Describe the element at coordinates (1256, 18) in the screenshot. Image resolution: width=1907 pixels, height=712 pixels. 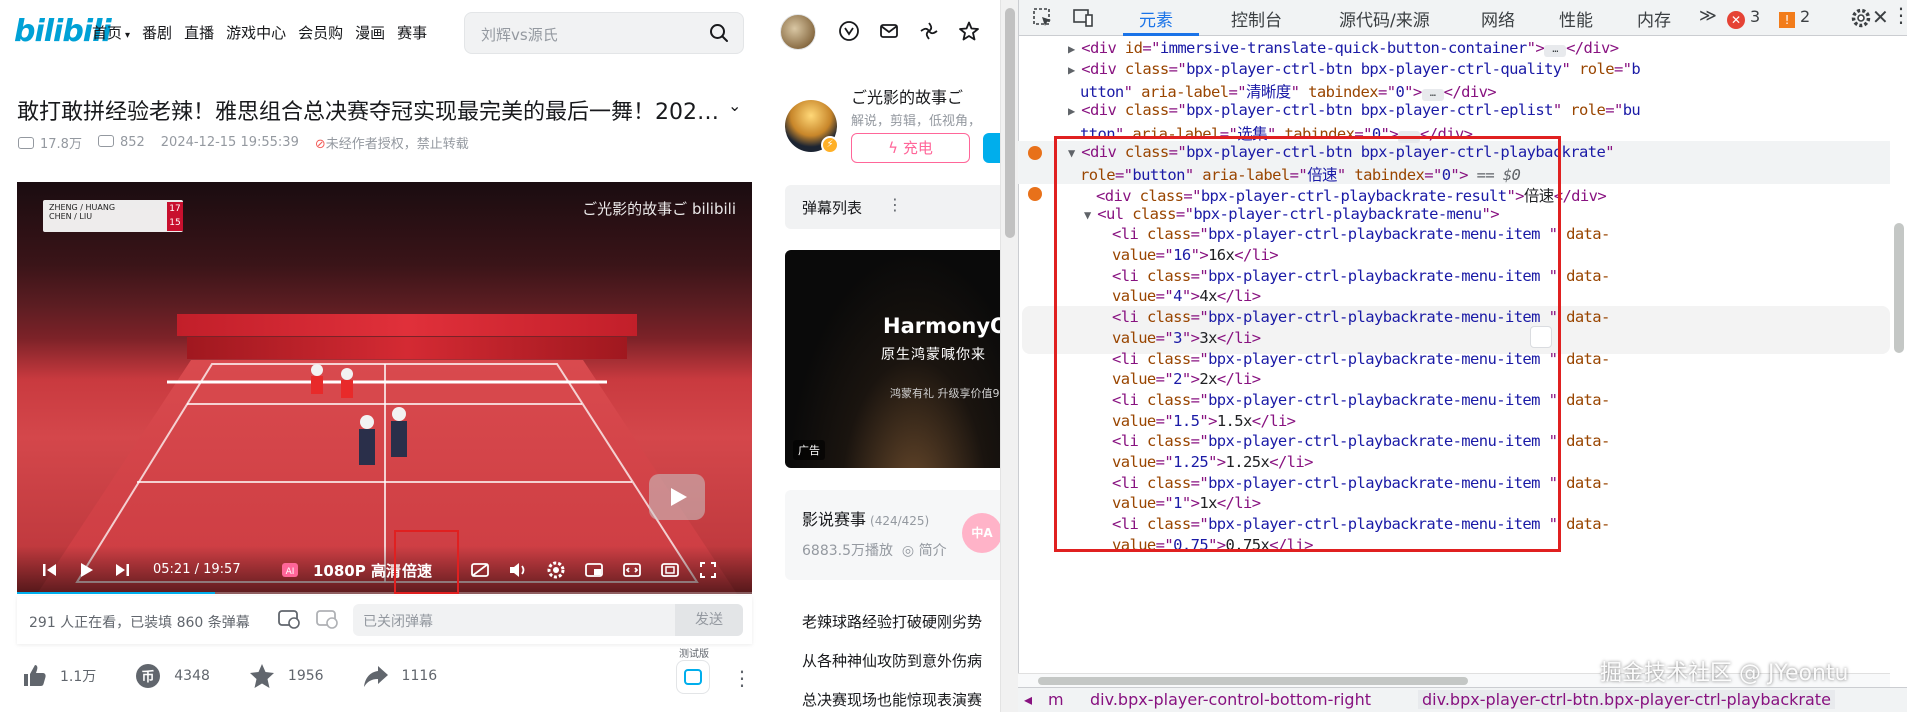
I see `tab-console: 控制台` at that location.